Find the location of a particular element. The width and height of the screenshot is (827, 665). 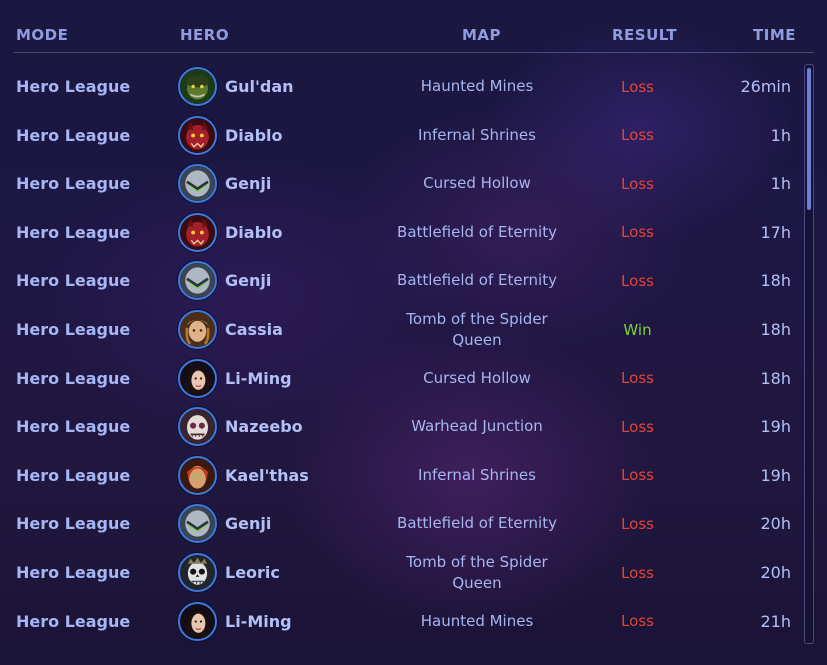

scrollbar-thumb is located at coordinates (809, 139).